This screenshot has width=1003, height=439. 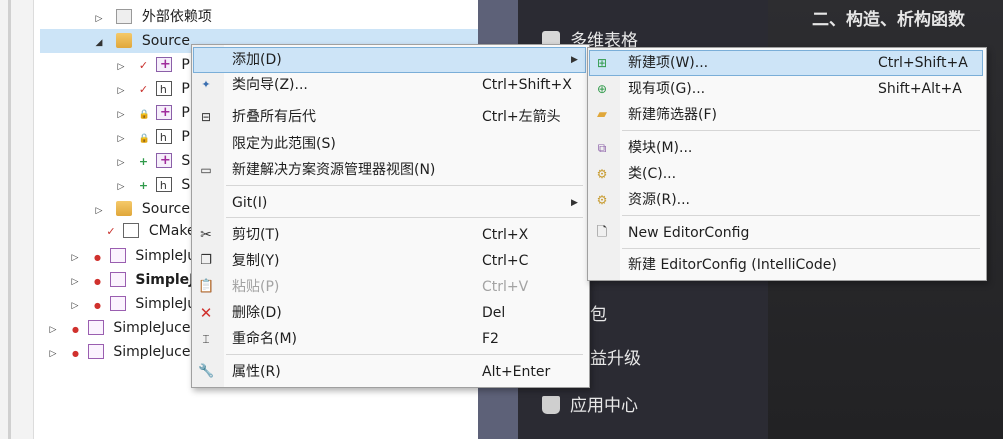 I want to click on menu-item-cut: ✂ 剪切(T) Ctrl+X, so click(x=389, y=235).